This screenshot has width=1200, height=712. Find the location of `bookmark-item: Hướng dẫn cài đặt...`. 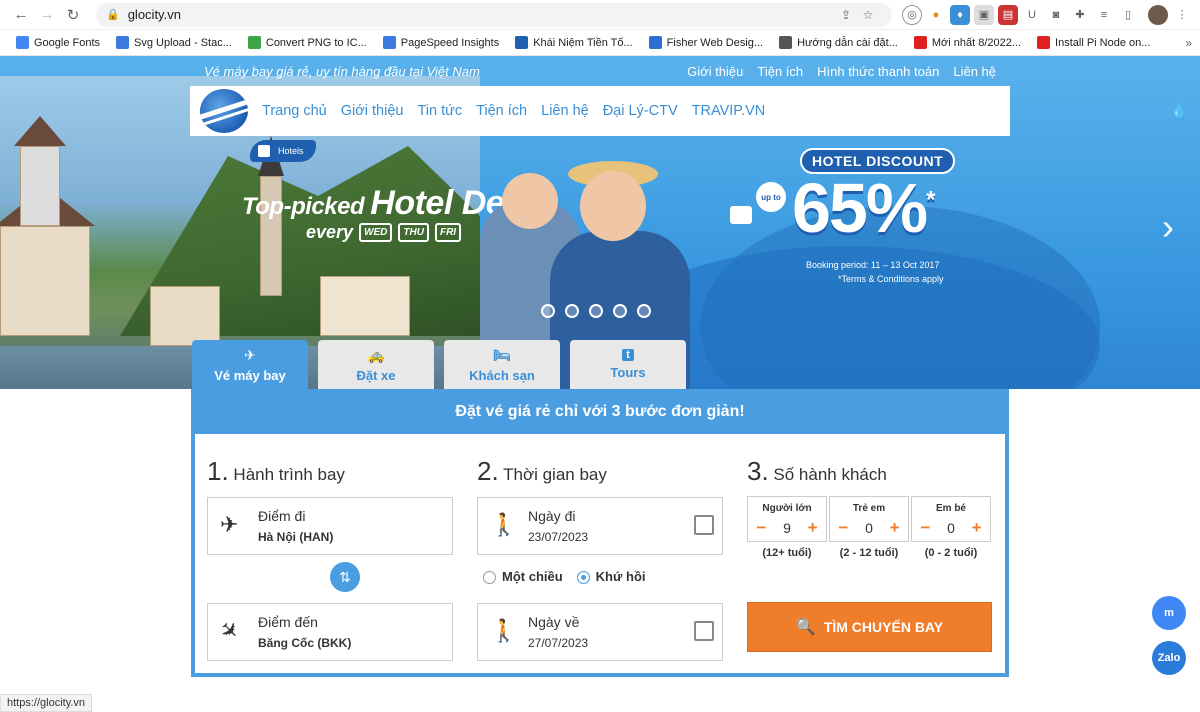

bookmark-item: Hướng dẫn cài đặt... is located at coordinates (838, 42).